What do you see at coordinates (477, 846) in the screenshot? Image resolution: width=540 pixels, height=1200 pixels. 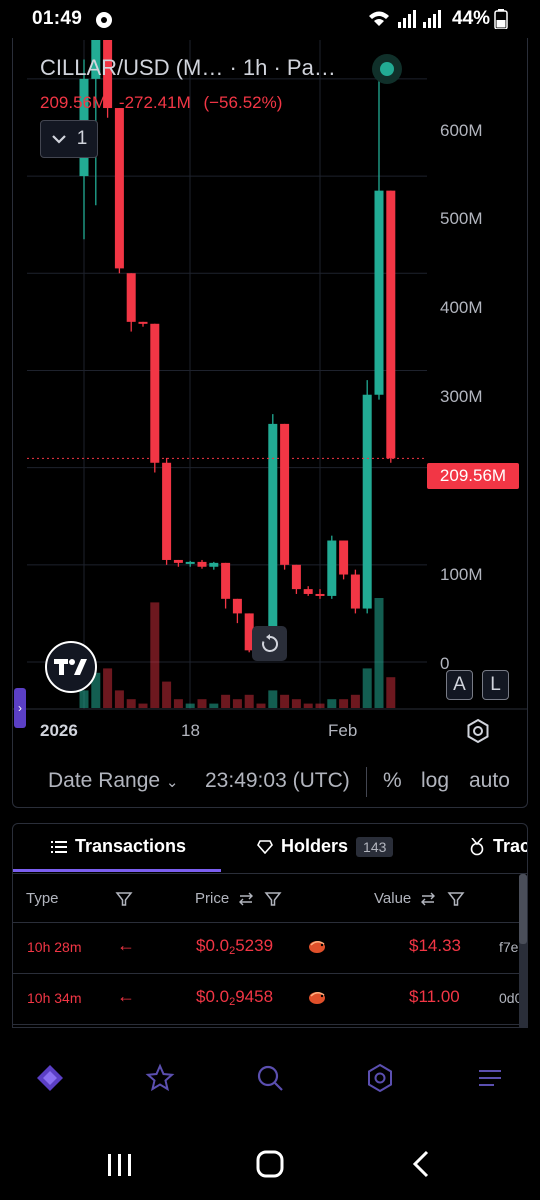 I see `medal-icon` at bounding box center [477, 846].